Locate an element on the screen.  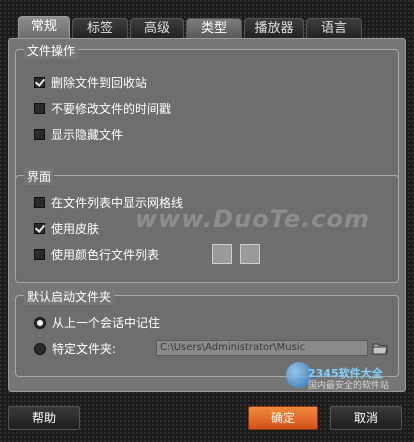
option-label: 删除文件到回收站 is located at coordinates (99, 83).